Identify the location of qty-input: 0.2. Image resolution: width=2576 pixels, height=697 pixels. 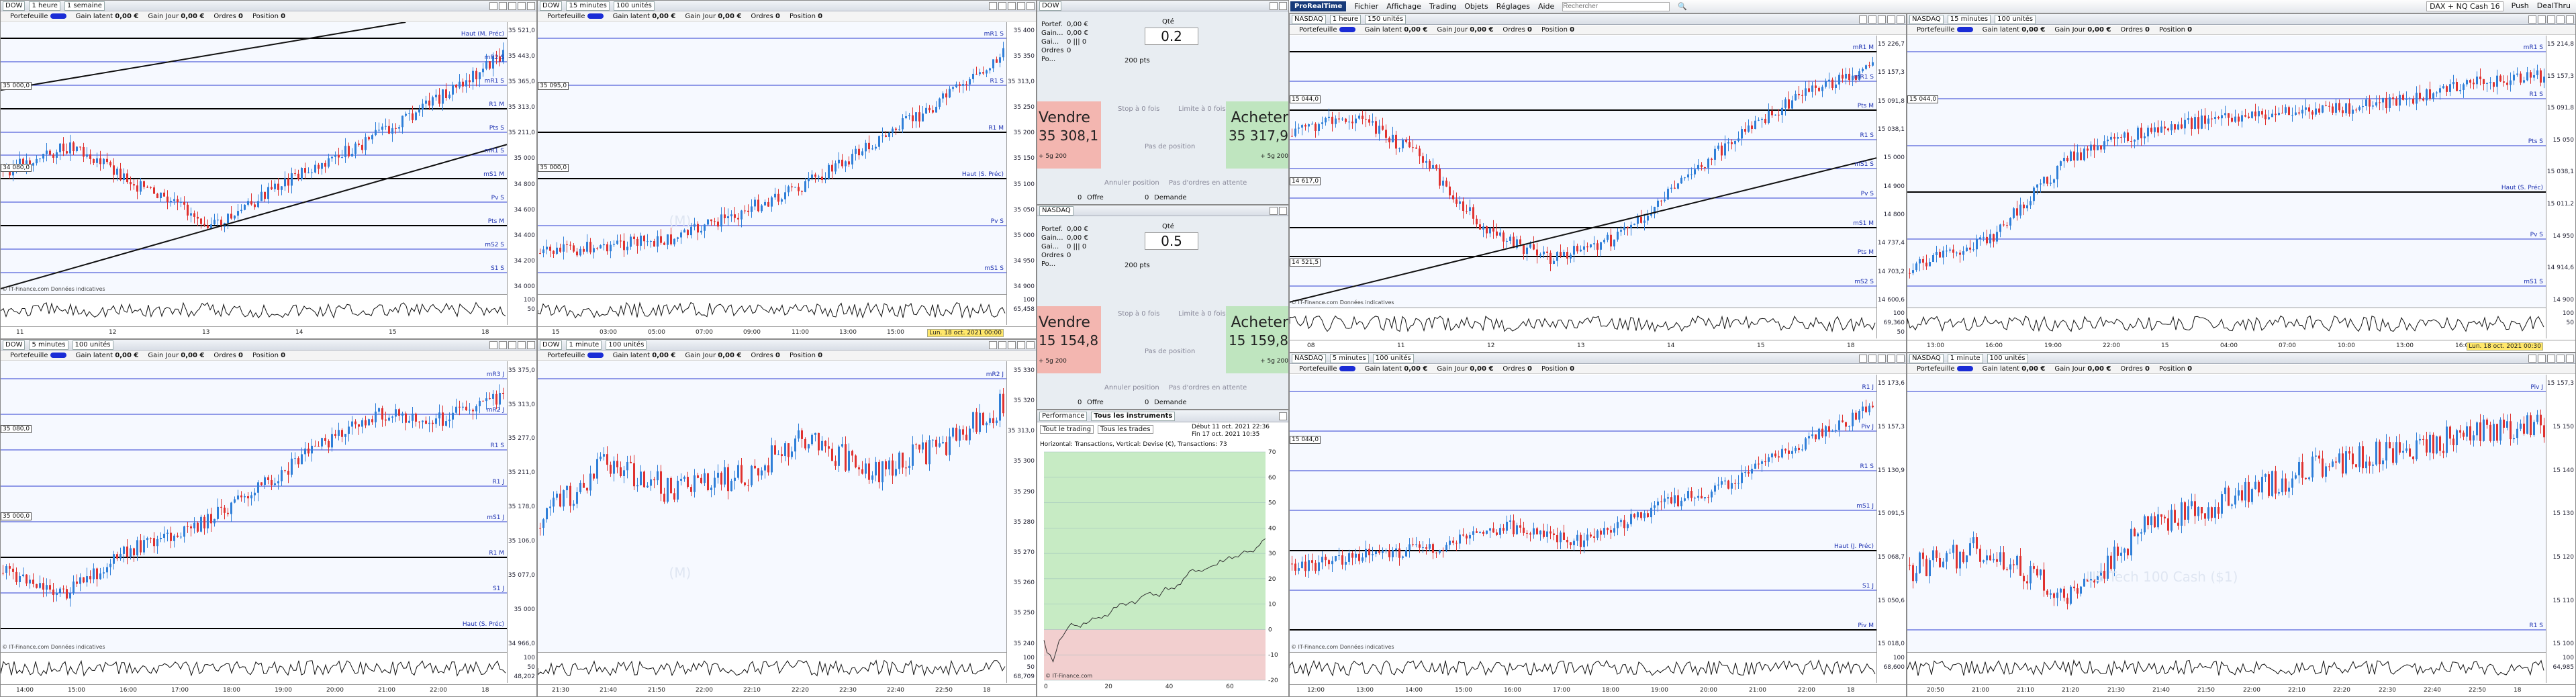
(1171, 36).